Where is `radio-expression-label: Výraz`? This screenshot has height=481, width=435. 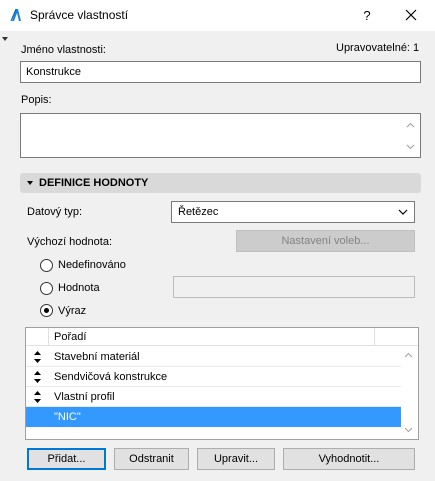
radio-expression-label: Výraz is located at coordinates (72, 311).